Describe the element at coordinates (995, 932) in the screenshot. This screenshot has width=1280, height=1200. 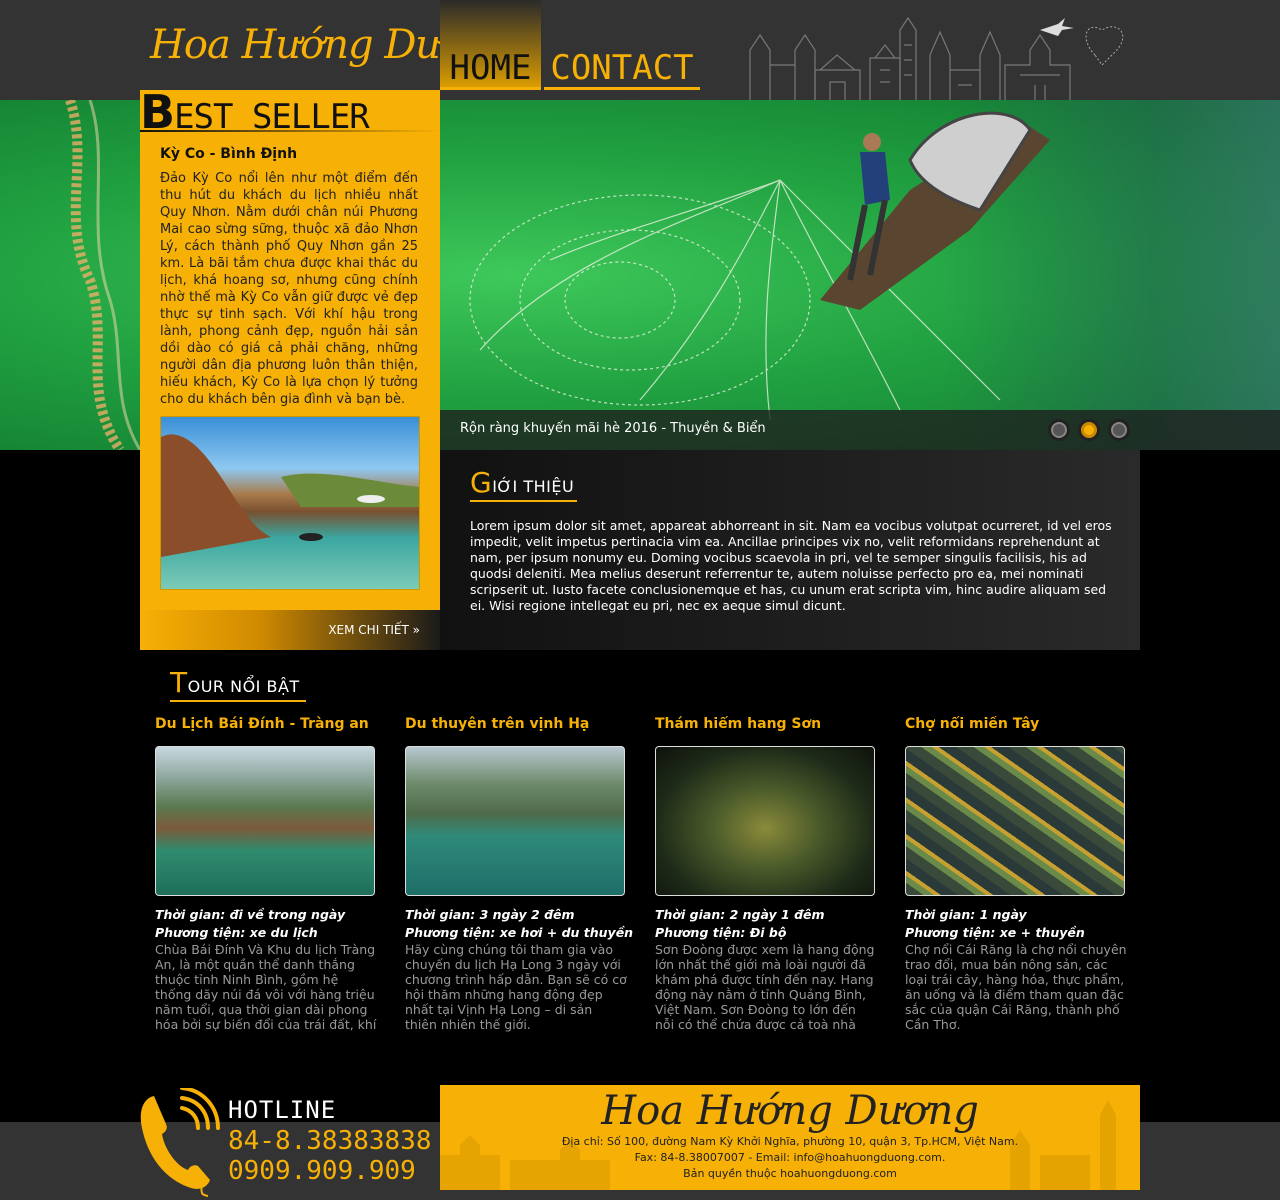
I see `tour-vehicle: Phương tiện: xe + thuyền` at that location.